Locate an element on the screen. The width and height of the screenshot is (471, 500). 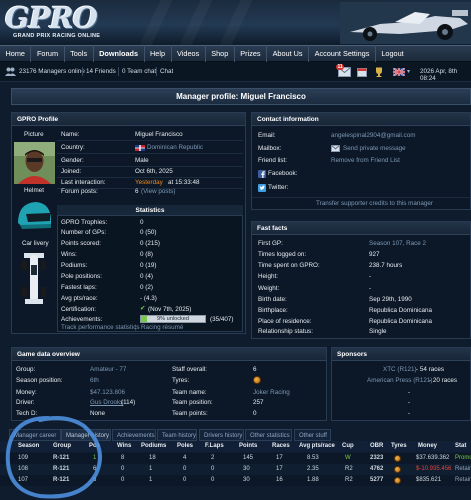
cell-podiums: 18 is located at coordinates (152, 458).